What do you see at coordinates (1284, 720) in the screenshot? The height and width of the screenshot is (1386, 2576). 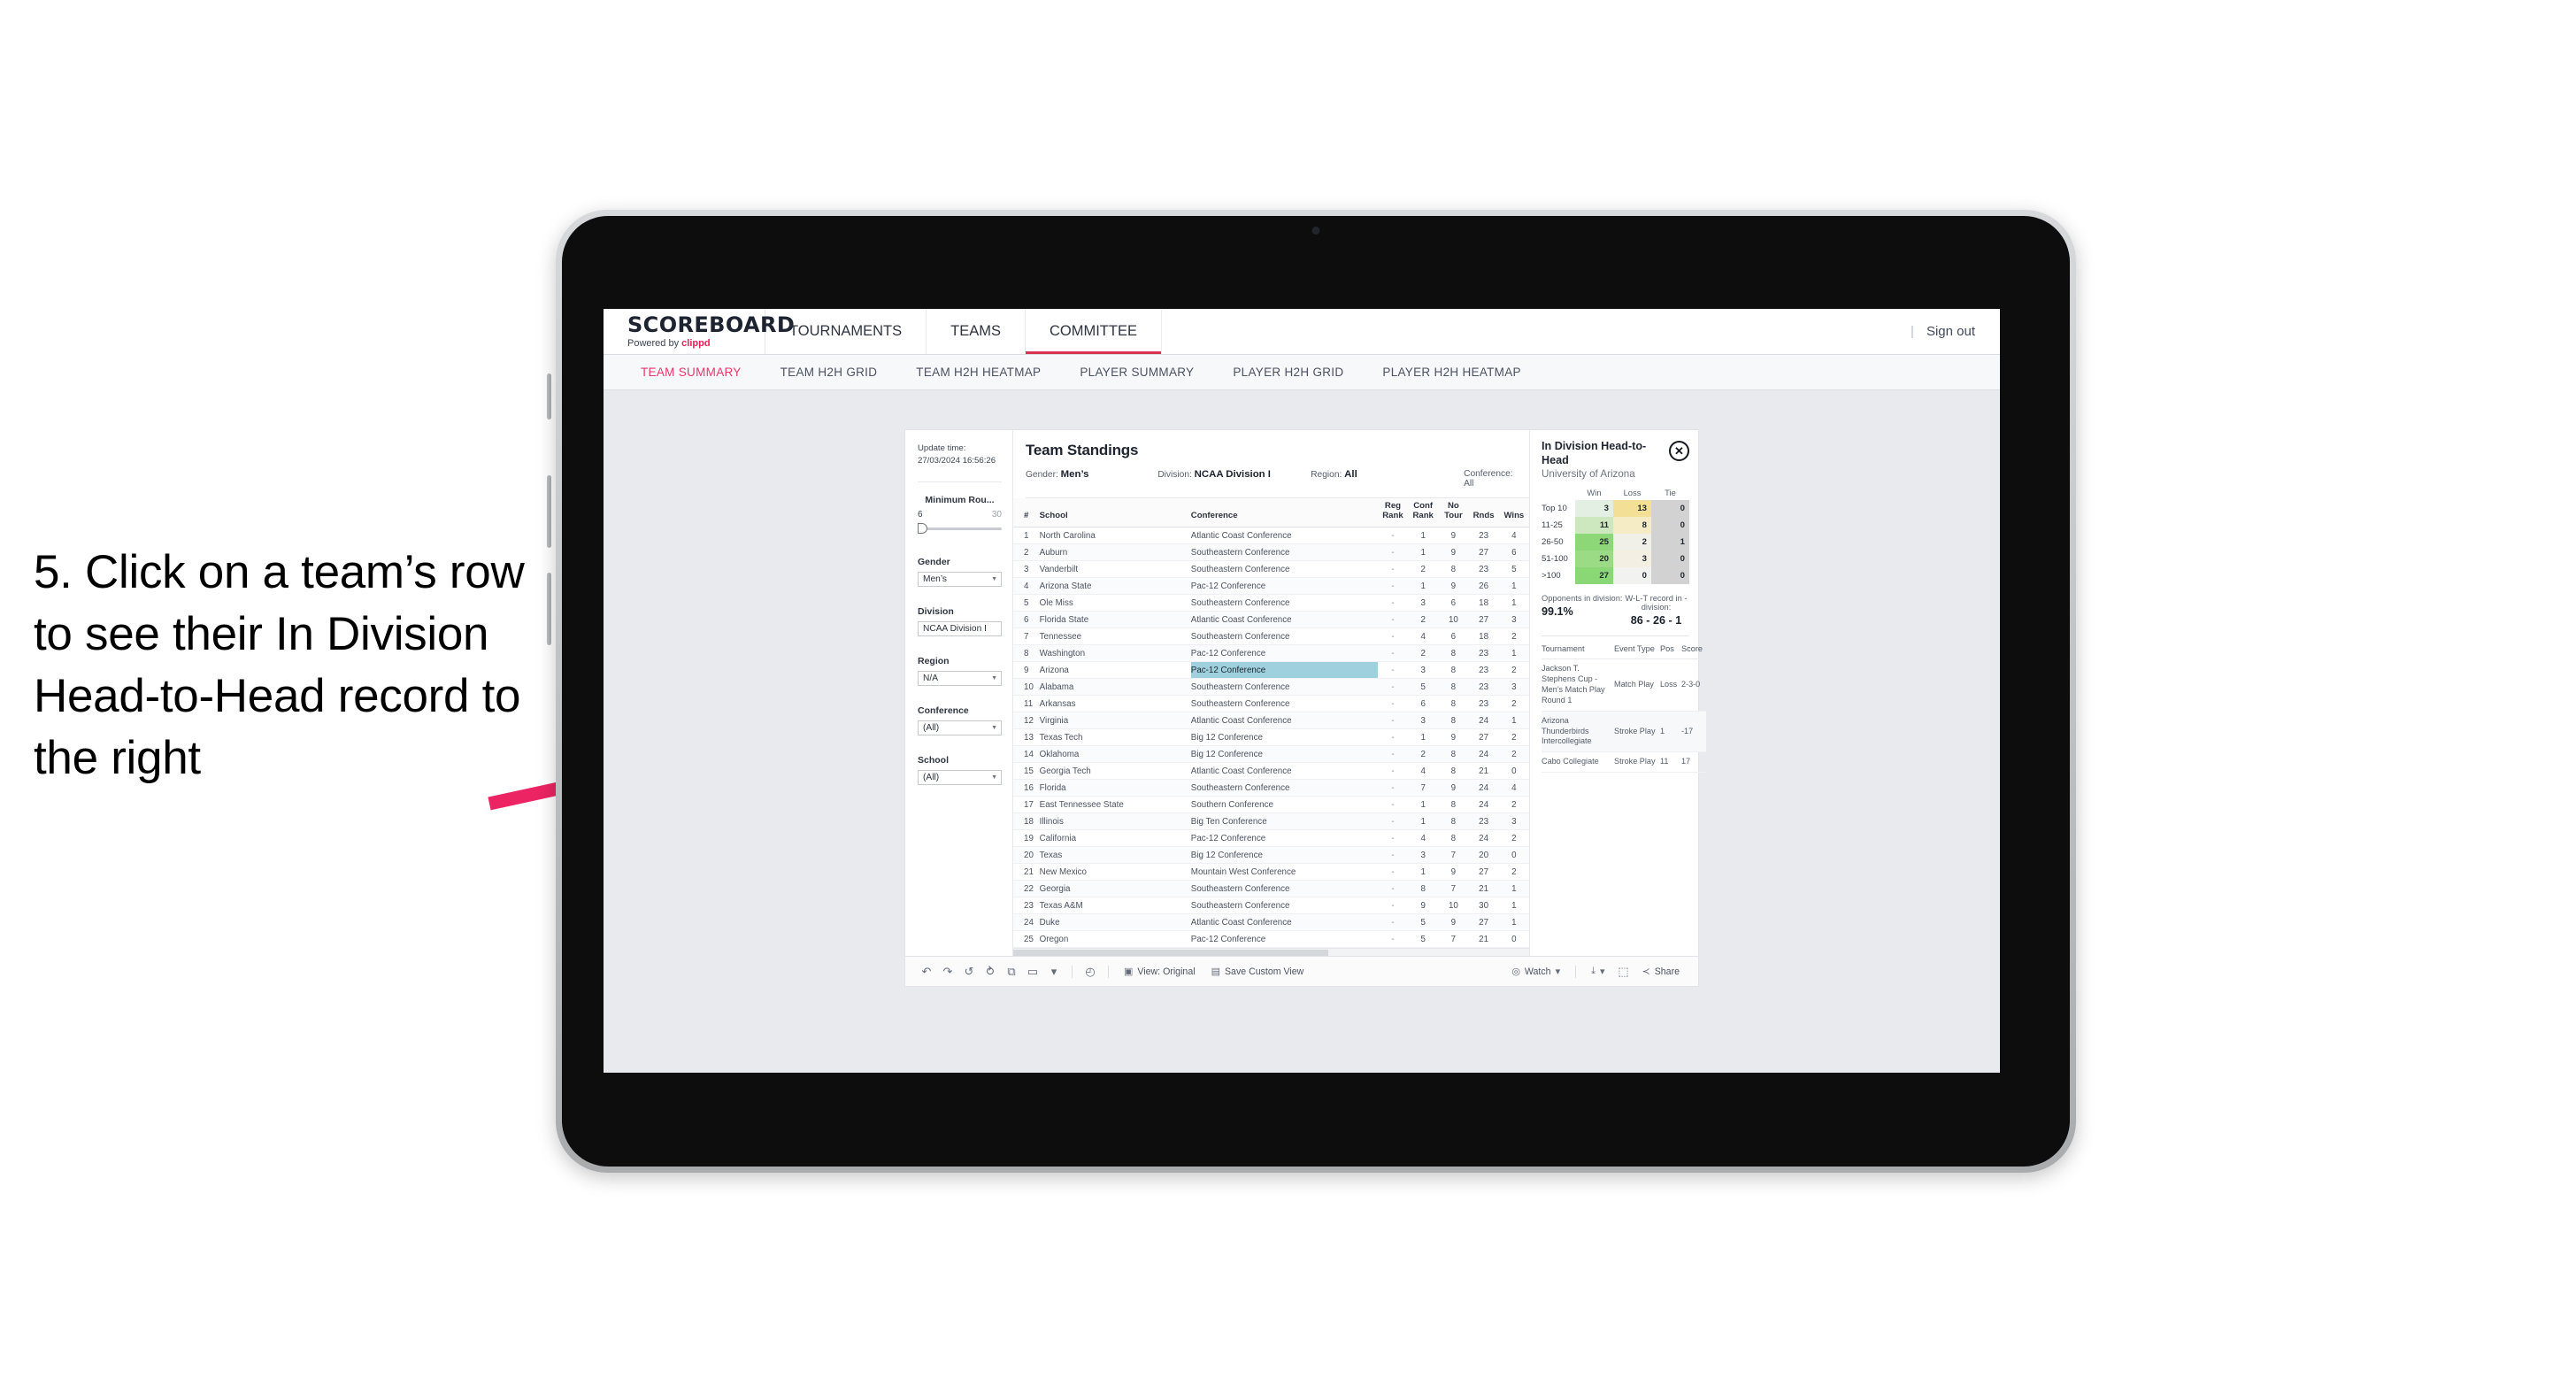 I see `cell-conference: Atlantic Coast Conference` at bounding box center [1284, 720].